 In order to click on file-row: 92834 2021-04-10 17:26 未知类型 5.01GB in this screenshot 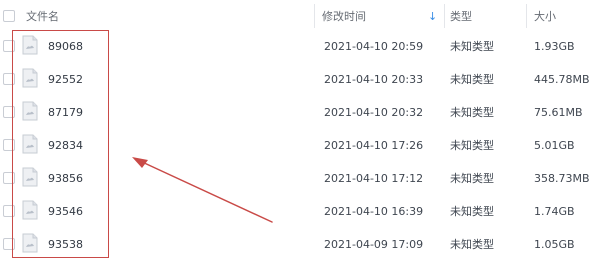, I will do `click(300, 145)`.